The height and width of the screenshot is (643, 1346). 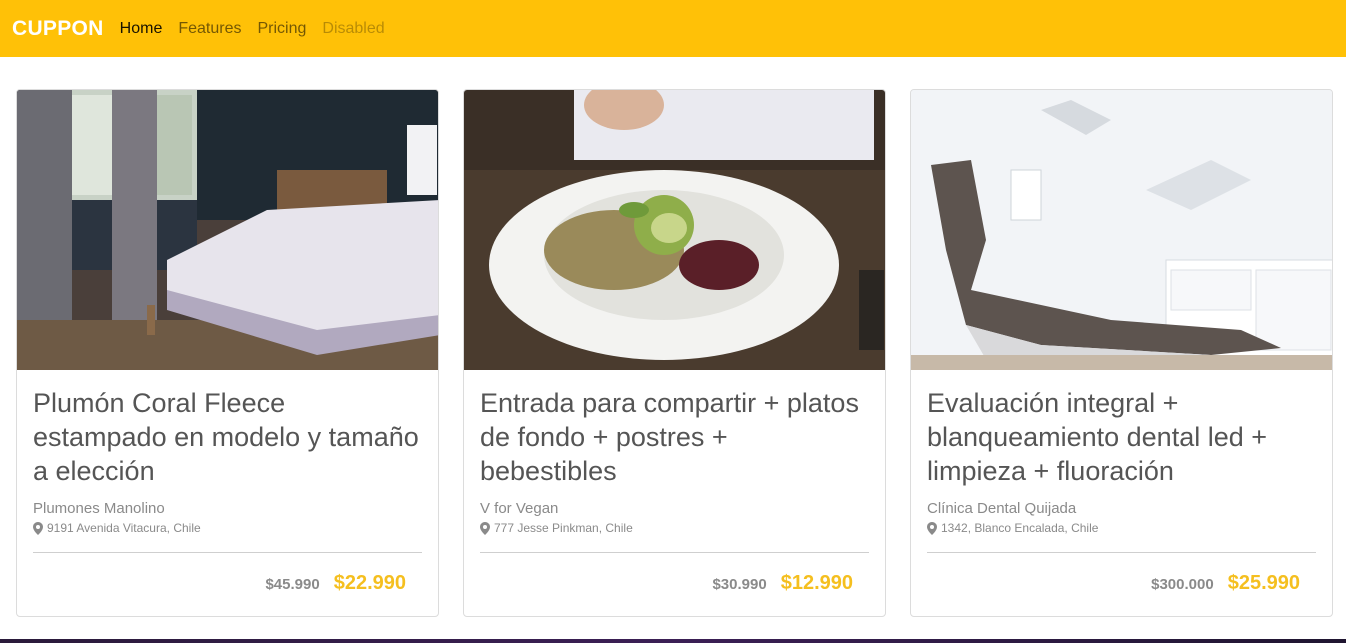 I want to click on location-text: 777 Jesse Pinkman, Chile, so click(x=563, y=528).